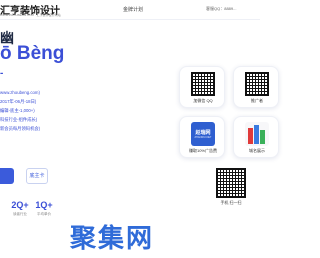 This screenshot has width=320, height=258. I want to click on watermark-logo: 聚集网, so click(112, 239).